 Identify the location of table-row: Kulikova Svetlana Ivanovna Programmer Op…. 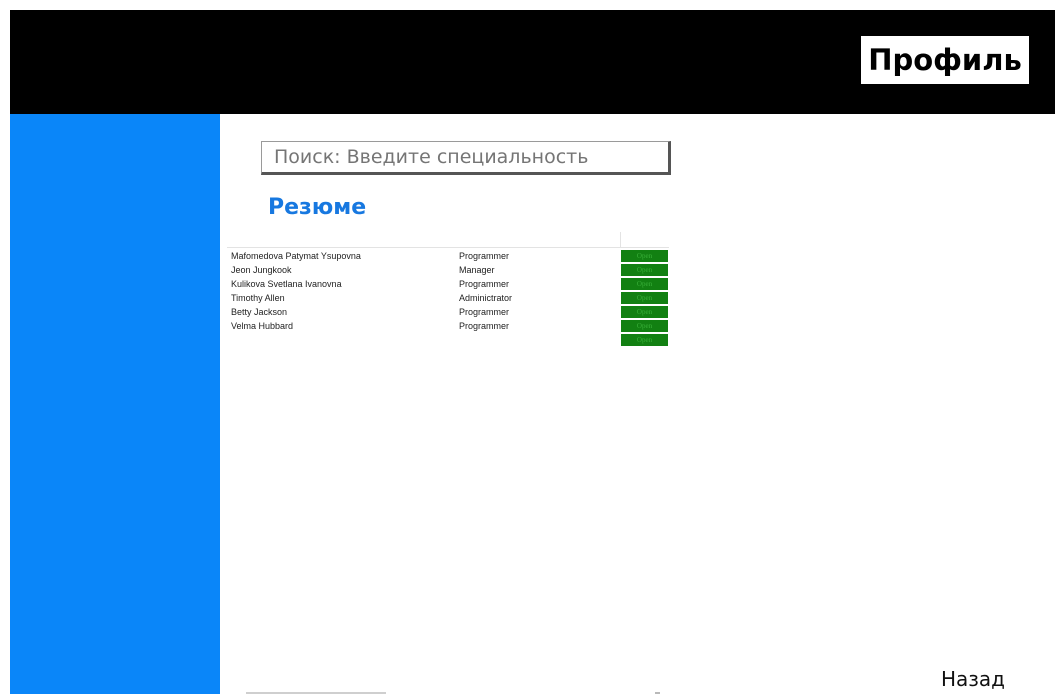
(448, 284).